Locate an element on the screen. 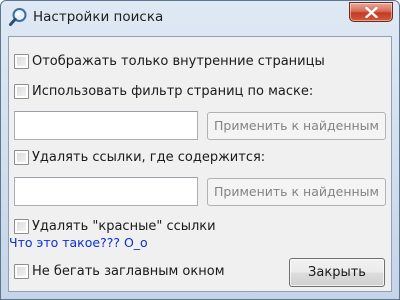 This screenshot has width=400, height=300. internal-only-option: Отображать только внутренние страницы is located at coordinates (169, 61).